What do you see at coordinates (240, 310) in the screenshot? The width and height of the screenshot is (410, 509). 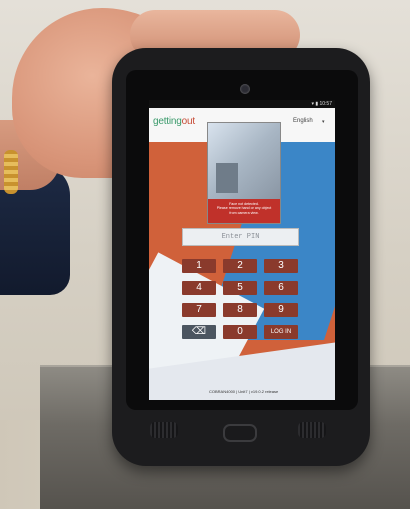 I see `key-8: 8` at bounding box center [240, 310].